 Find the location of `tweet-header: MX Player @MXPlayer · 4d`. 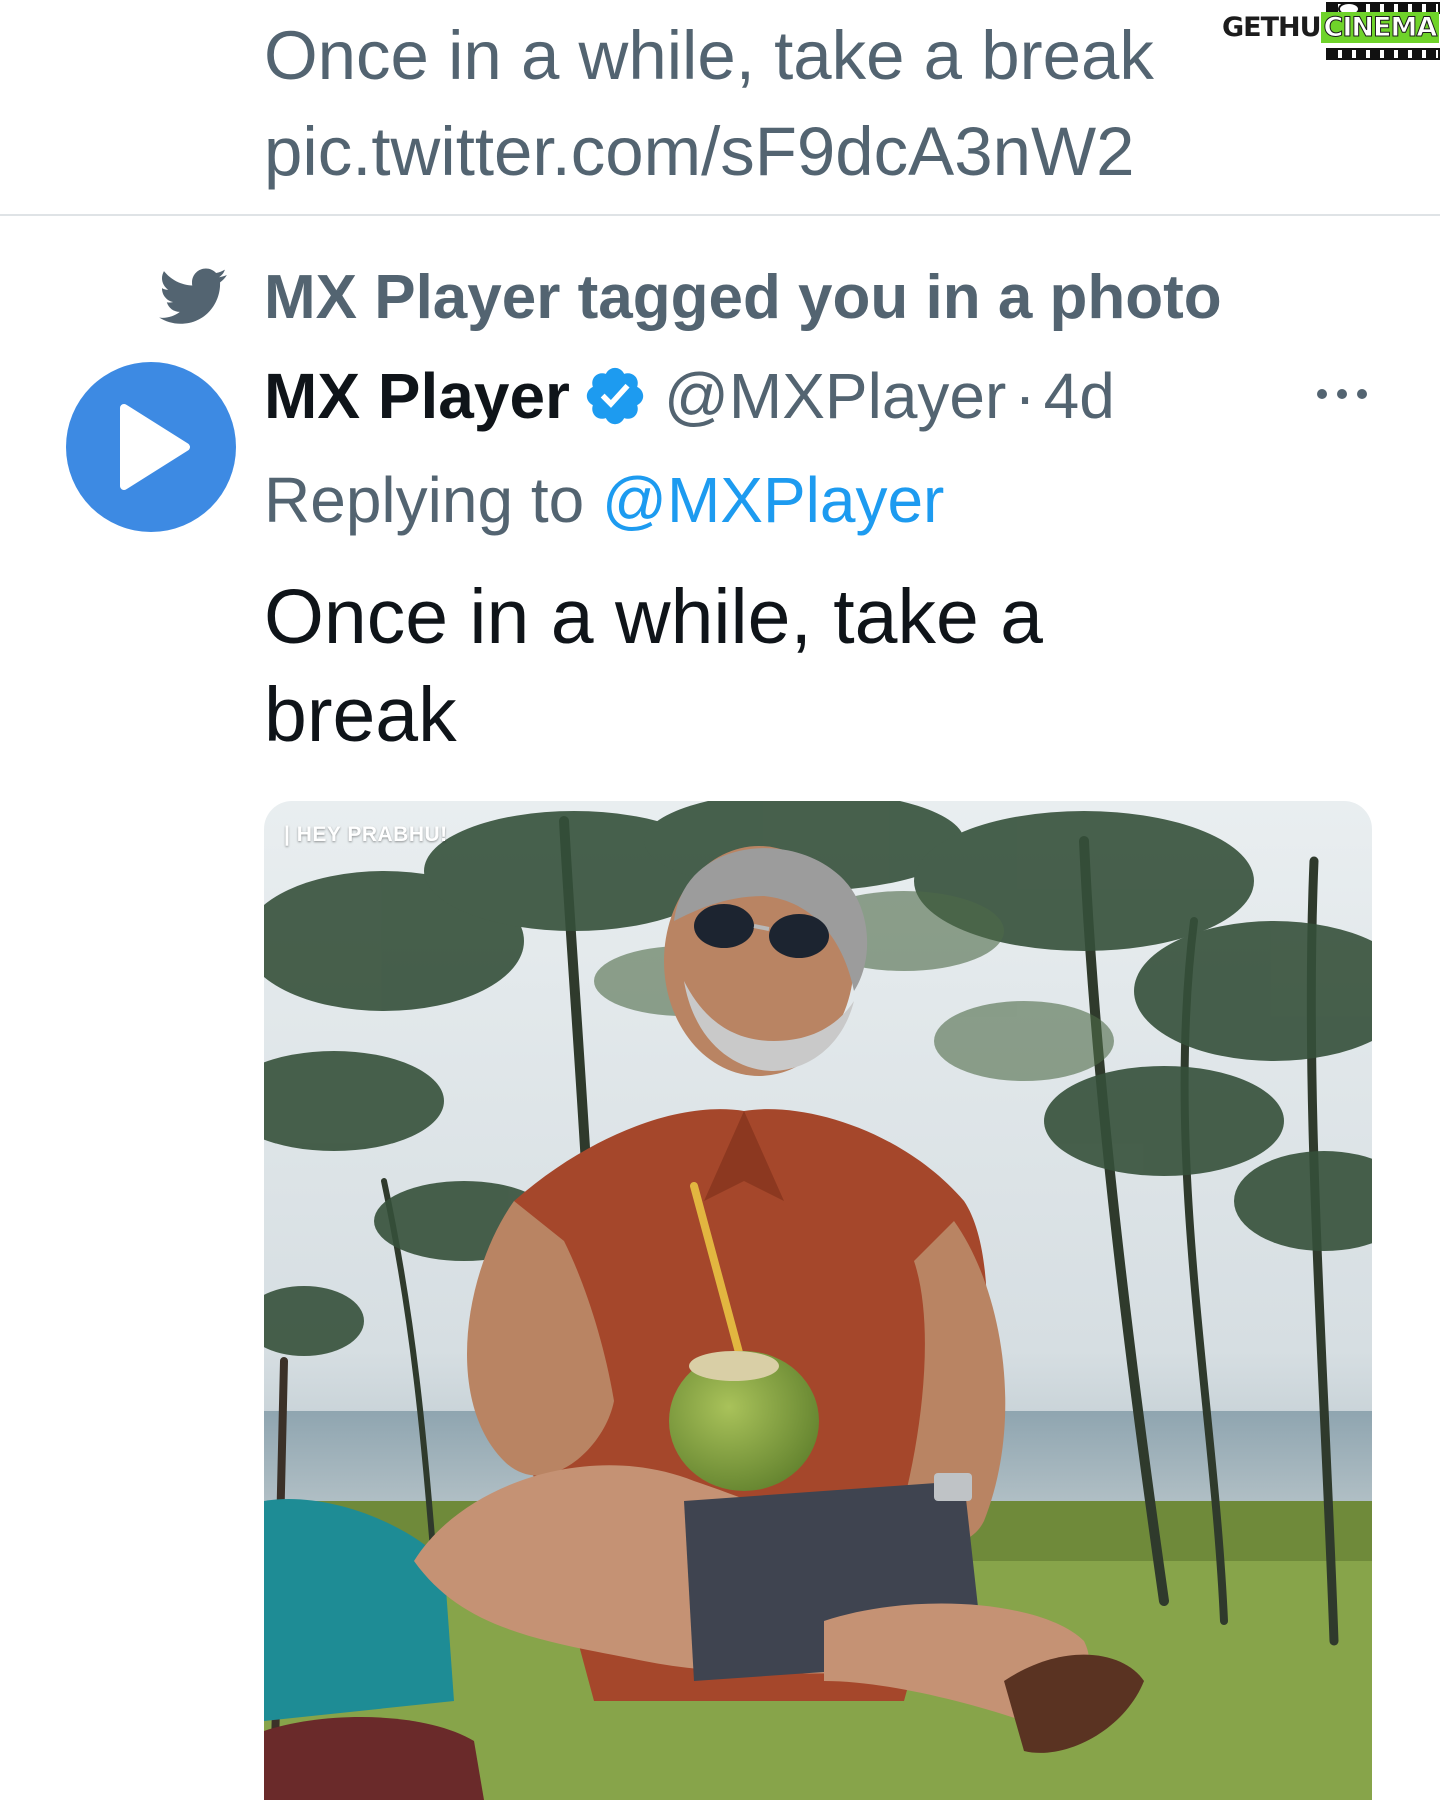

tweet-header: MX Player @MXPlayer · 4d is located at coordinates (689, 396).